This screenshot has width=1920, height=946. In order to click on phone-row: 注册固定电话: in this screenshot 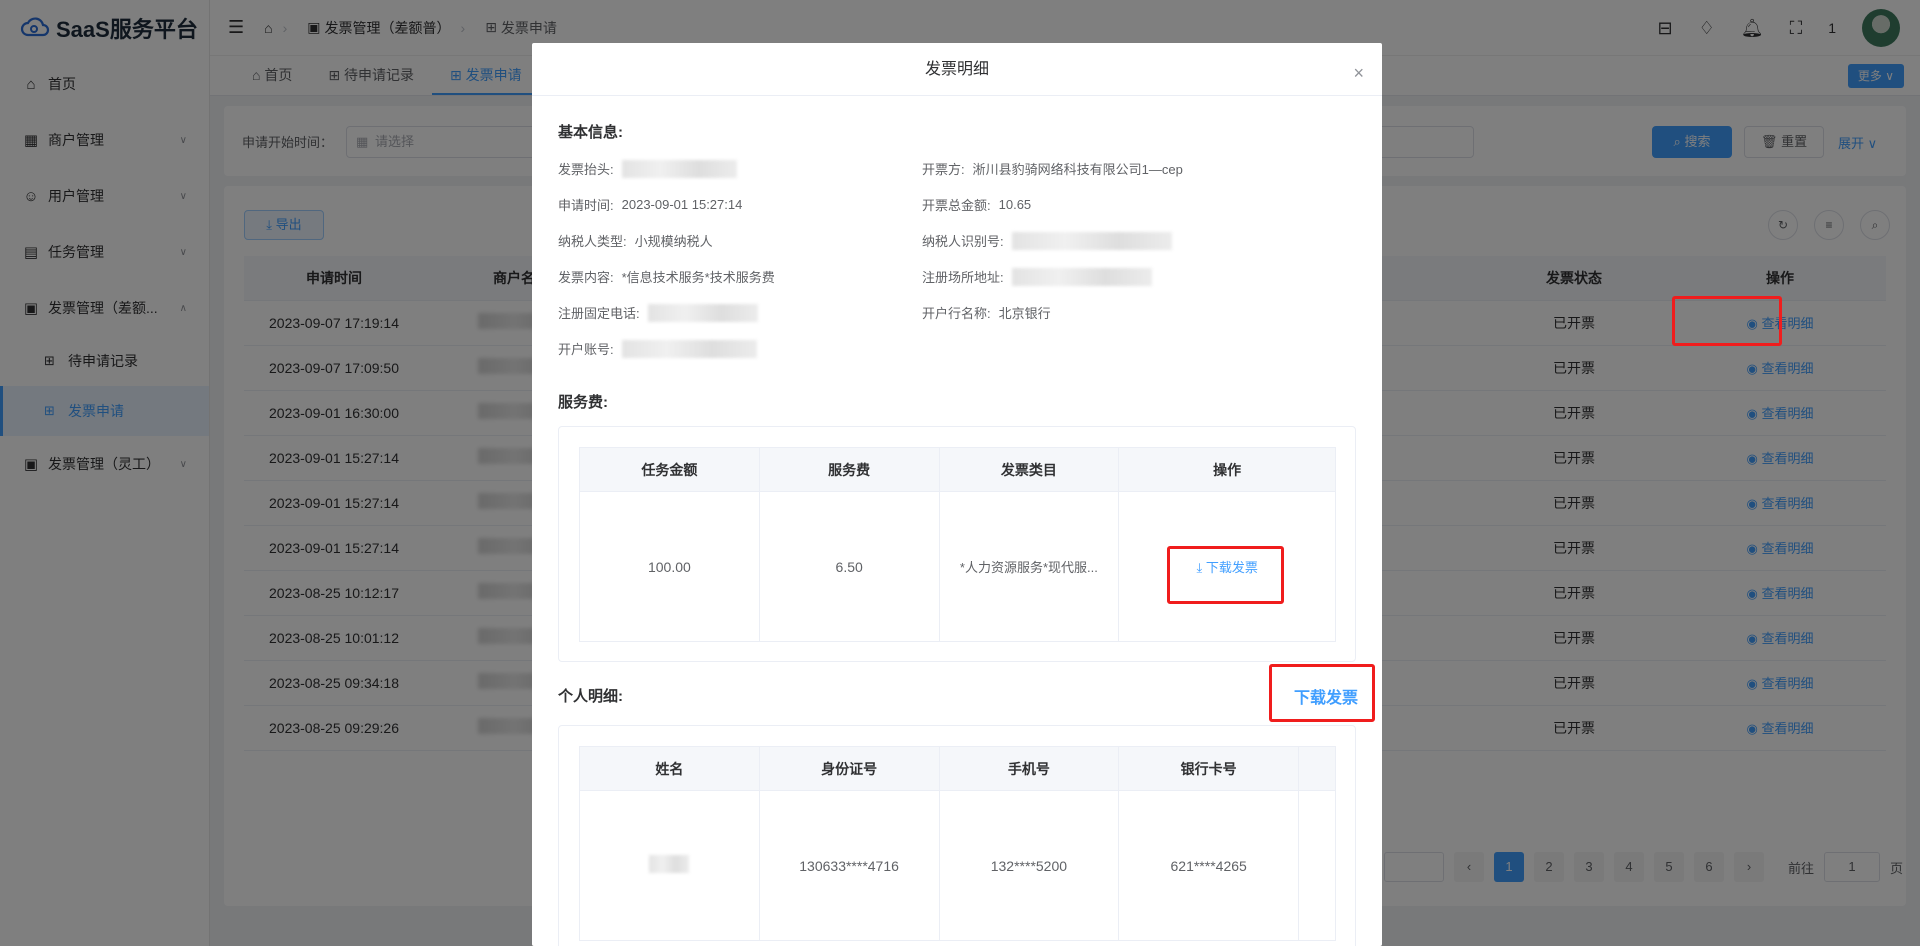, I will do `click(658, 312)`.